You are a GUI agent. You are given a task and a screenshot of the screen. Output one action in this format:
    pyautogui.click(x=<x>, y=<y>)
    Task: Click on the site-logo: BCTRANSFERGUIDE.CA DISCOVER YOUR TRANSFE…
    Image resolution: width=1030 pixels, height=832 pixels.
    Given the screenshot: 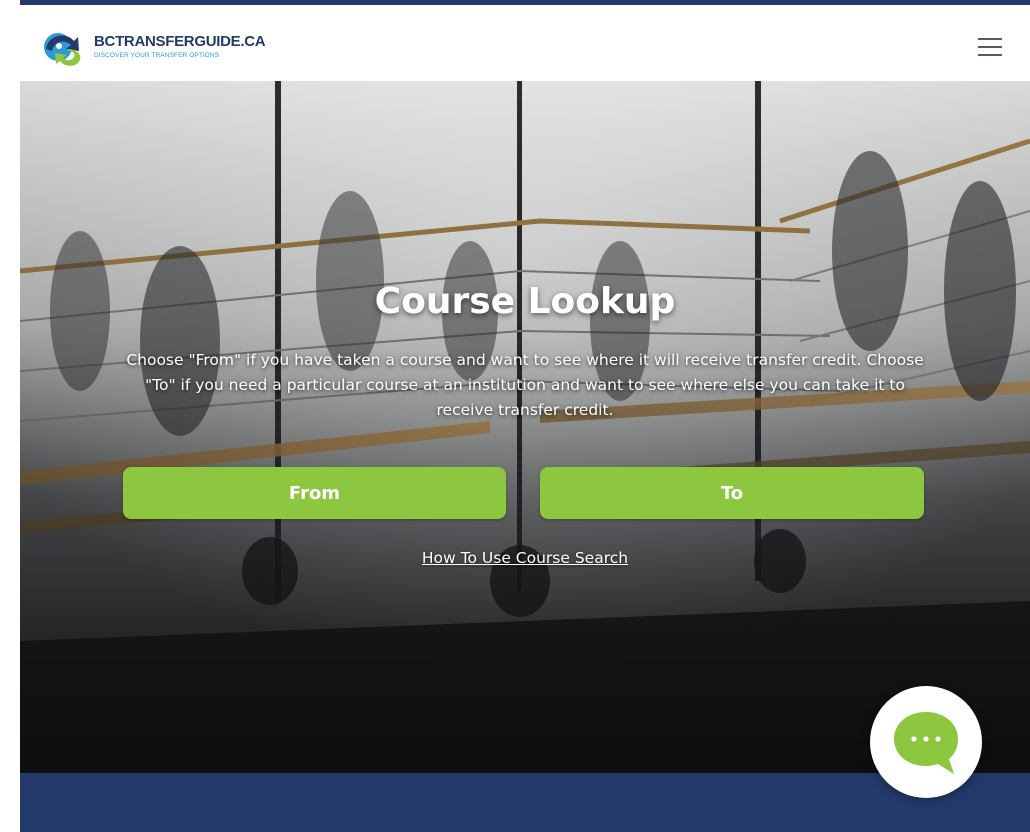 What is the action you would take?
    pyautogui.click(x=158, y=47)
    